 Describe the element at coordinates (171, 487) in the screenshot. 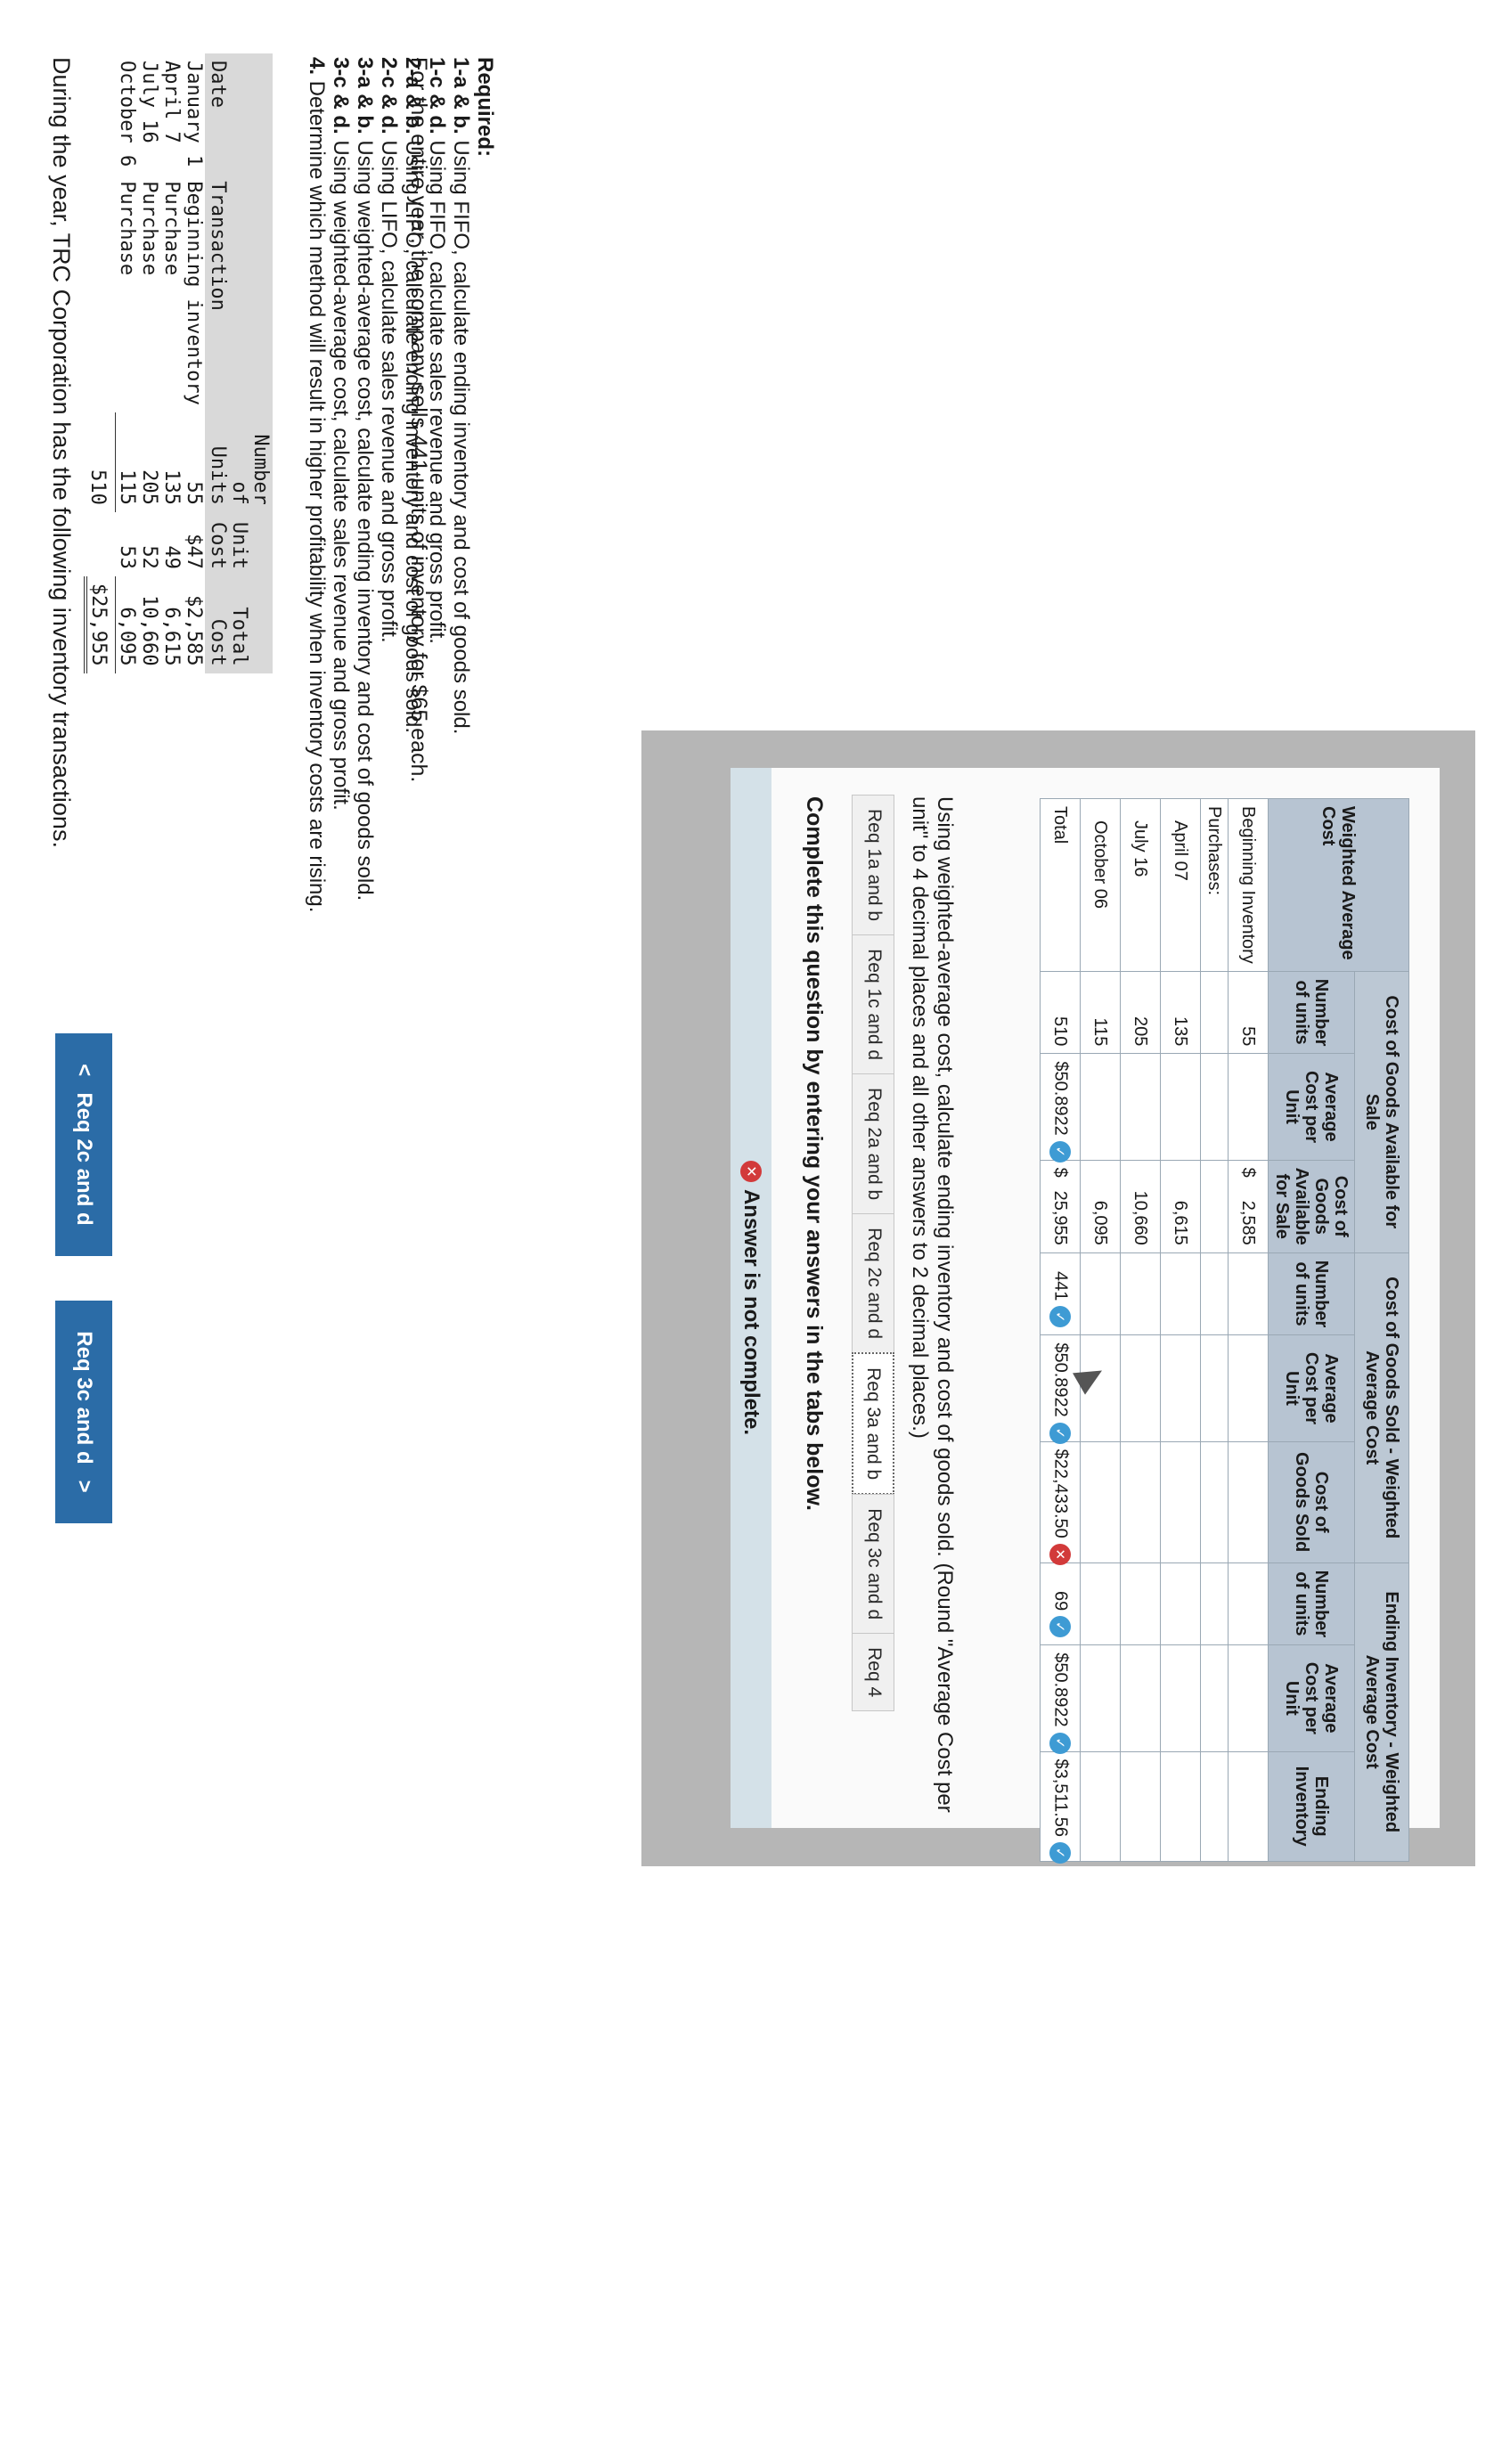

I see `tx-units: 135` at that location.